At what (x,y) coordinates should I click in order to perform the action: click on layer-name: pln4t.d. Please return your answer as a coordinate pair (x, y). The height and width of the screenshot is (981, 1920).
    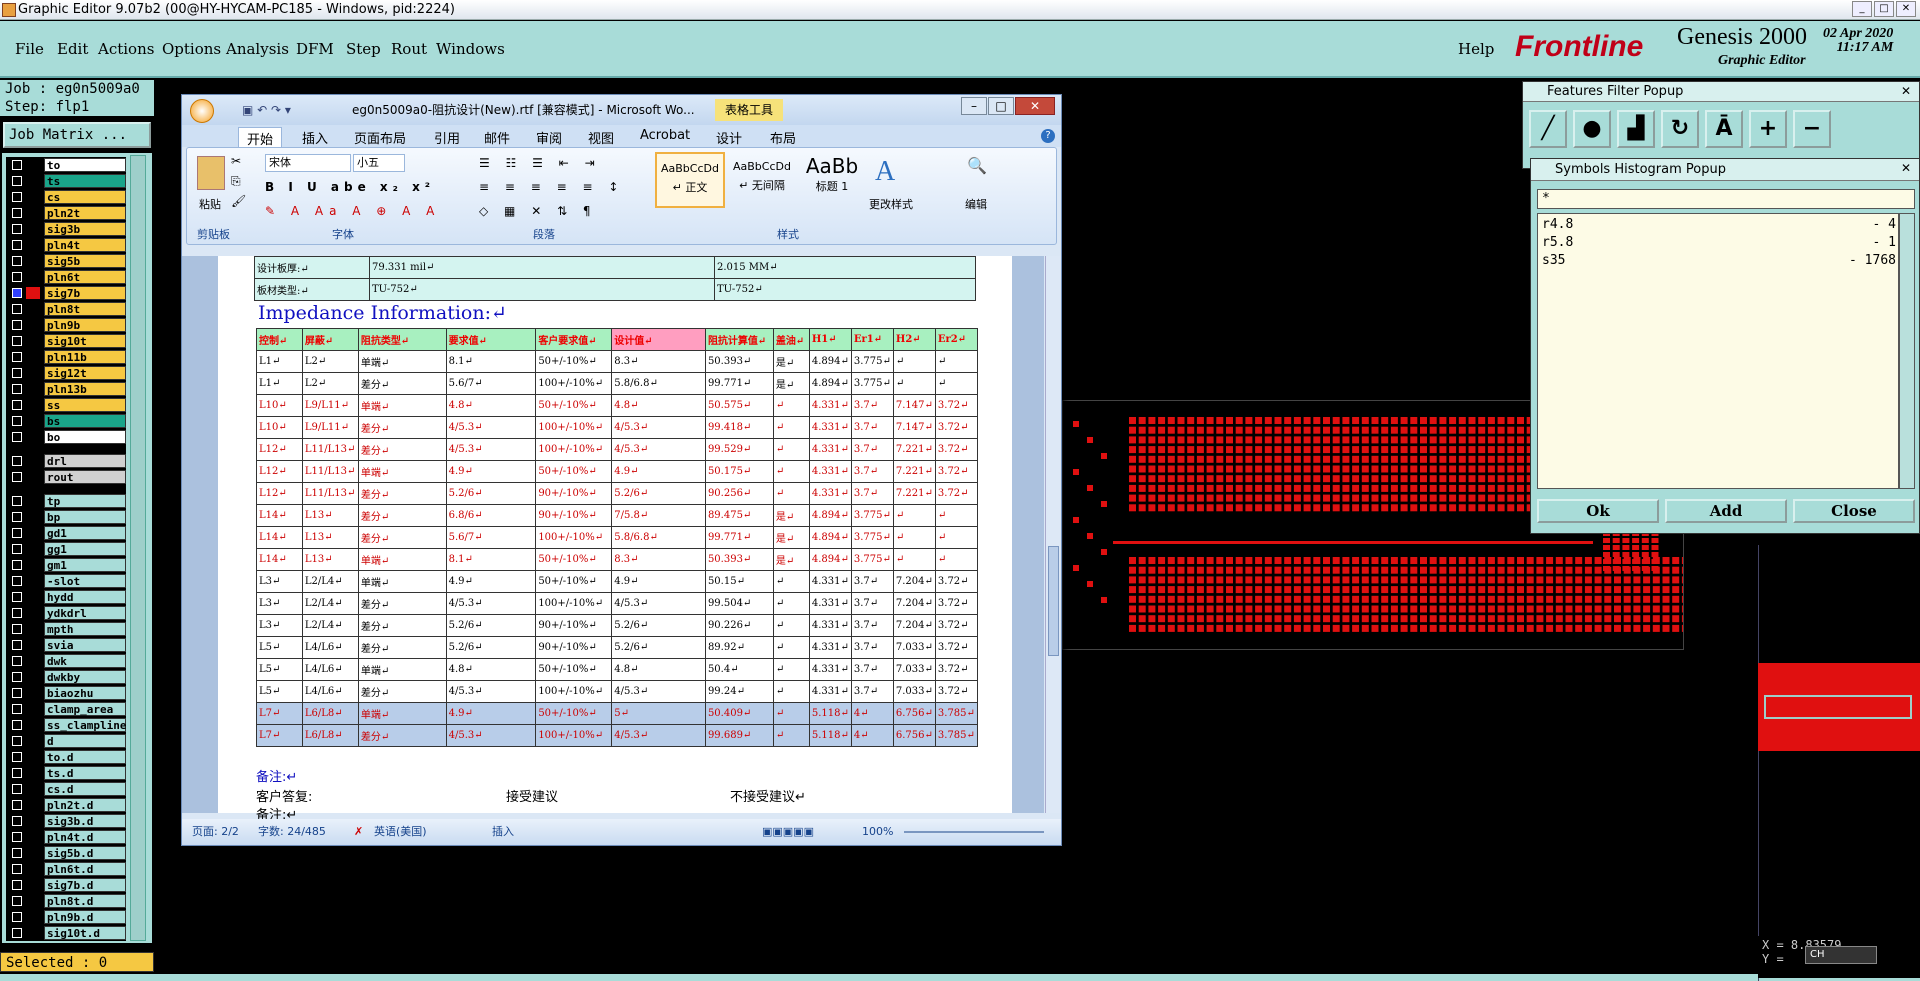
    Looking at the image, I should click on (85, 837).